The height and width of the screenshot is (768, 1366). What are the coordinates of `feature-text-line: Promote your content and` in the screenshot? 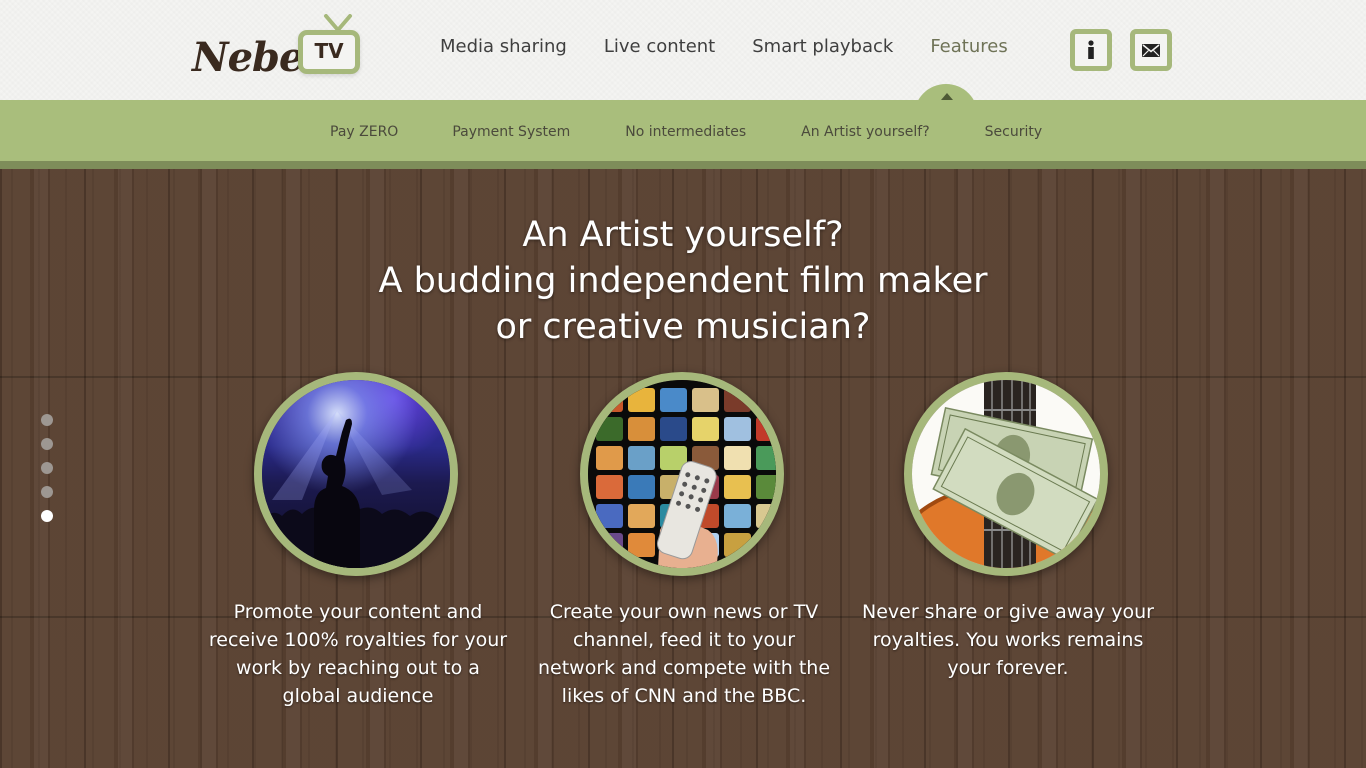 It's located at (358, 612).